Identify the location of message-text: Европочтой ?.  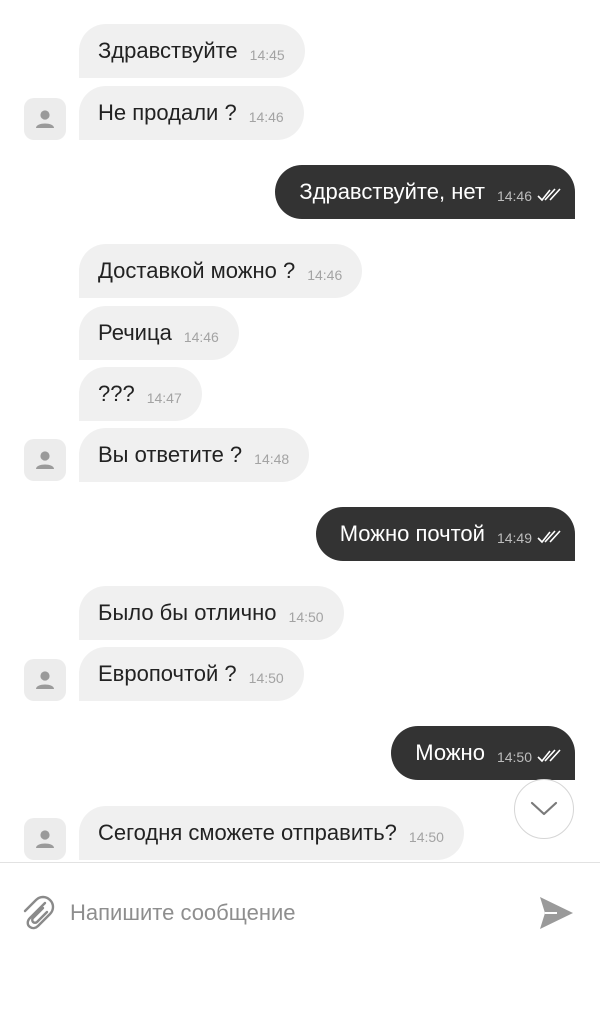
(167, 673).